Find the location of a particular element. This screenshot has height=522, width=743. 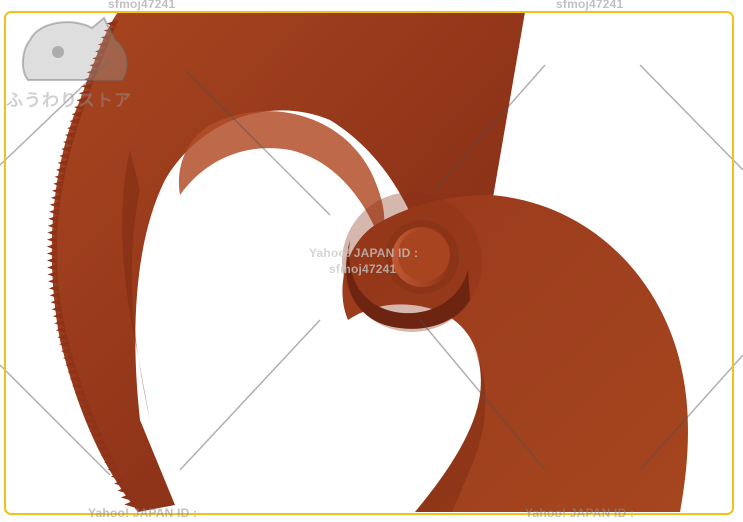

store-logo-text: ふうわりストア is located at coordinates (69, 100).